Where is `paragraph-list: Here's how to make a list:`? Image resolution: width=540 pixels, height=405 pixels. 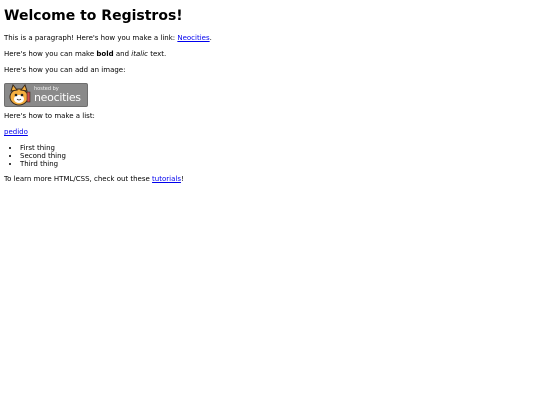 paragraph-list: Here's how to make a list: is located at coordinates (49, 116).